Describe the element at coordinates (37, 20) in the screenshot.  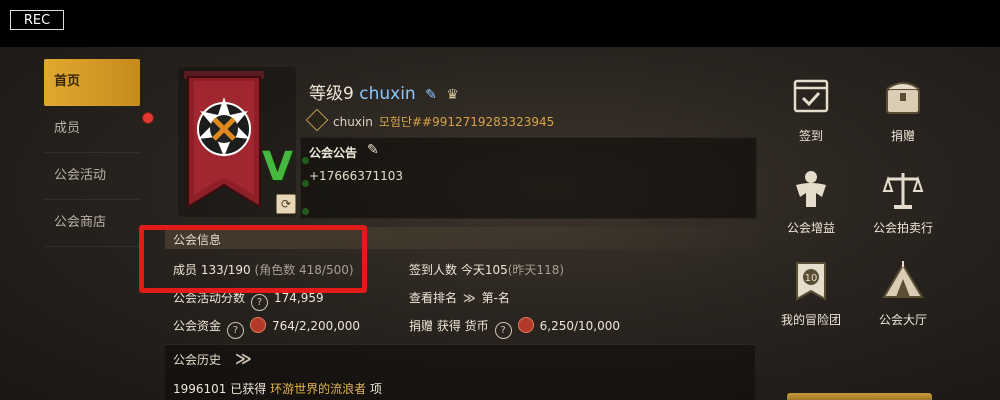
I see `rec-indicator: REC` at that location.